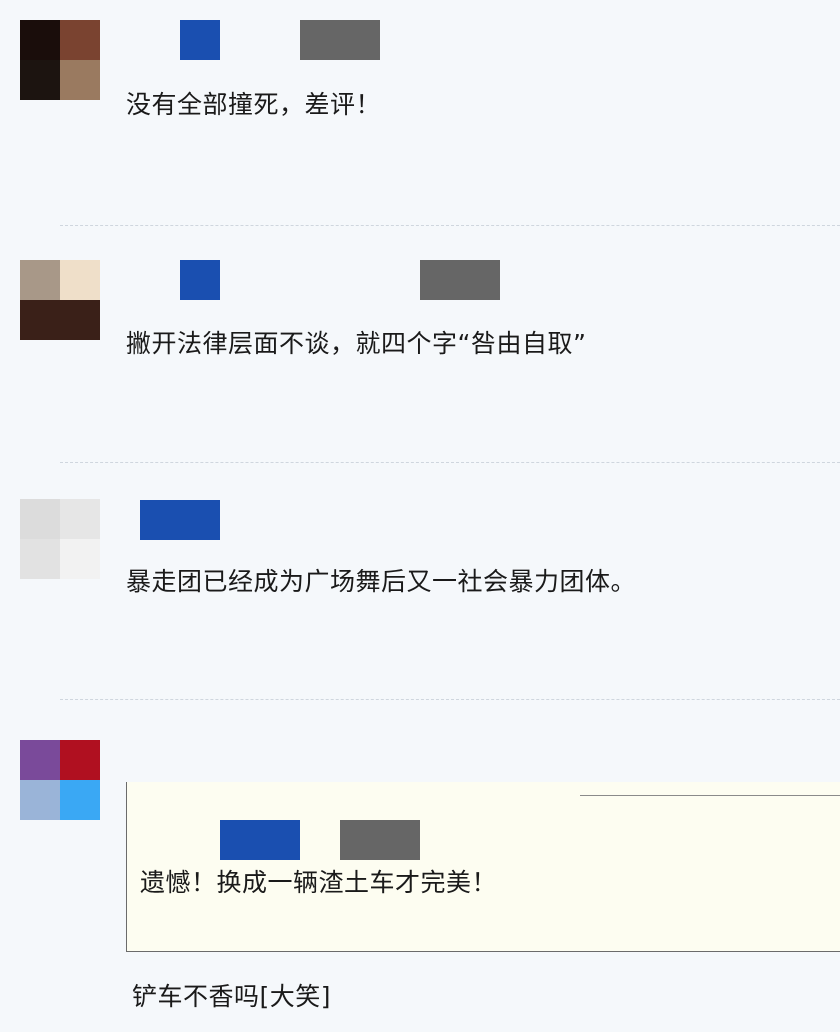  I want to click on quoted-redacted-meta, so click(380, 840).